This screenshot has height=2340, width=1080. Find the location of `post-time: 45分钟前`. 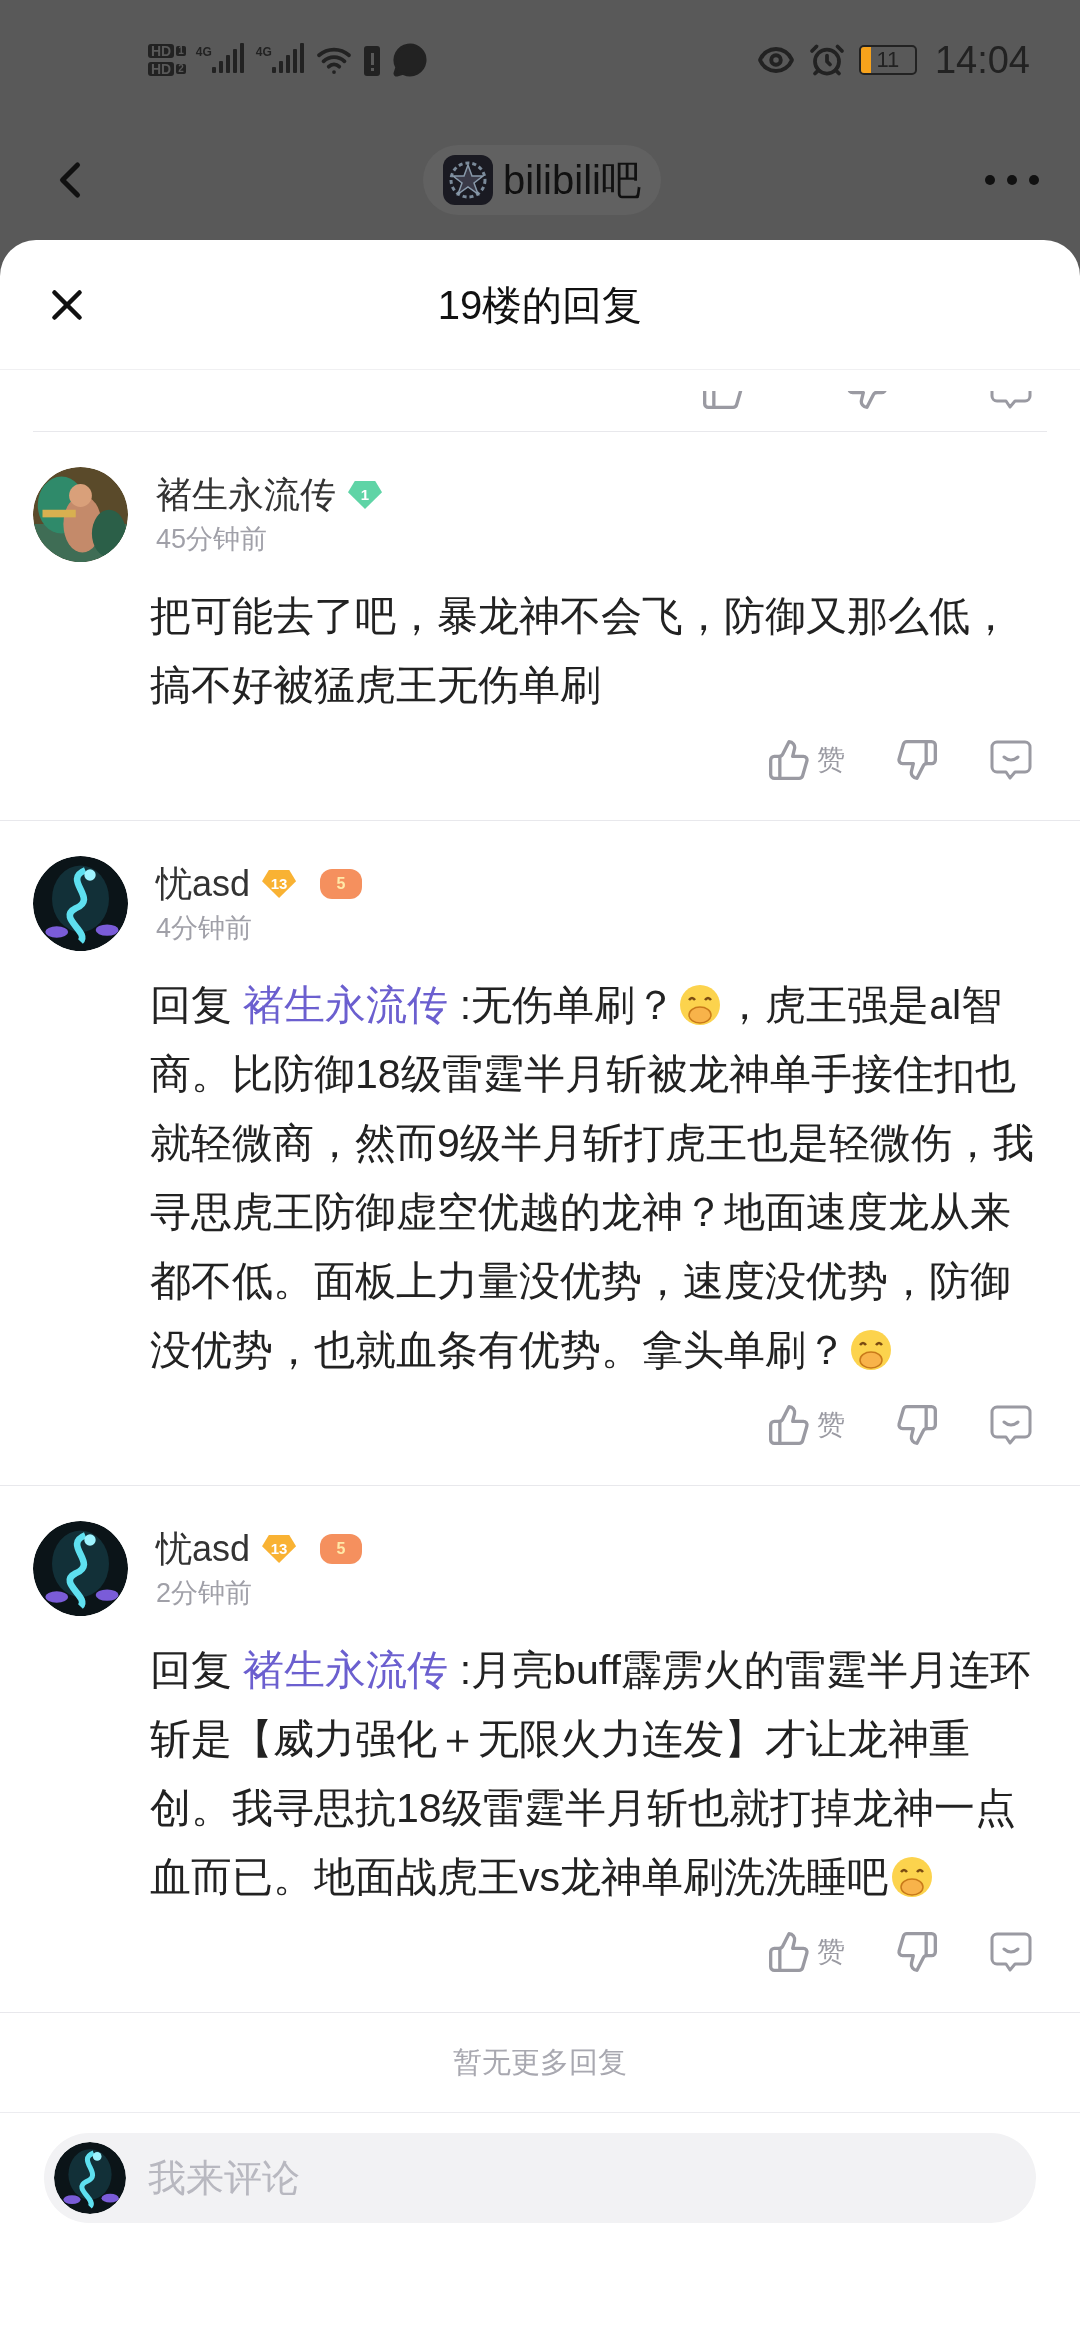

post-time: 45分钟前 is located at coordinates (212, 539).